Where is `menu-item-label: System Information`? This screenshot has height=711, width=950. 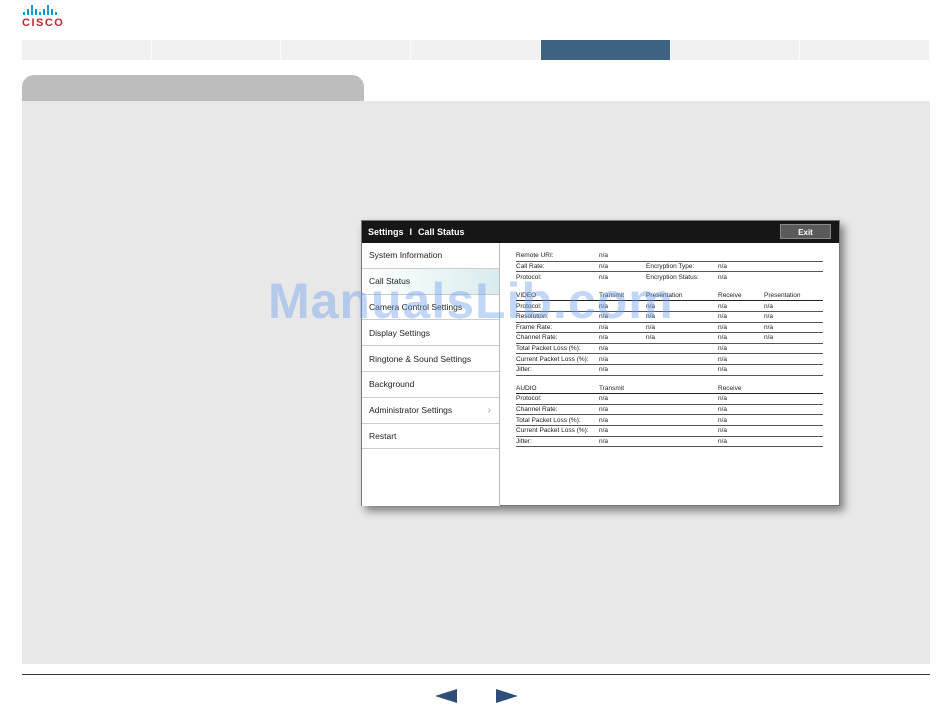
menu-item-label: System Information is located at coordinates (406, 255).